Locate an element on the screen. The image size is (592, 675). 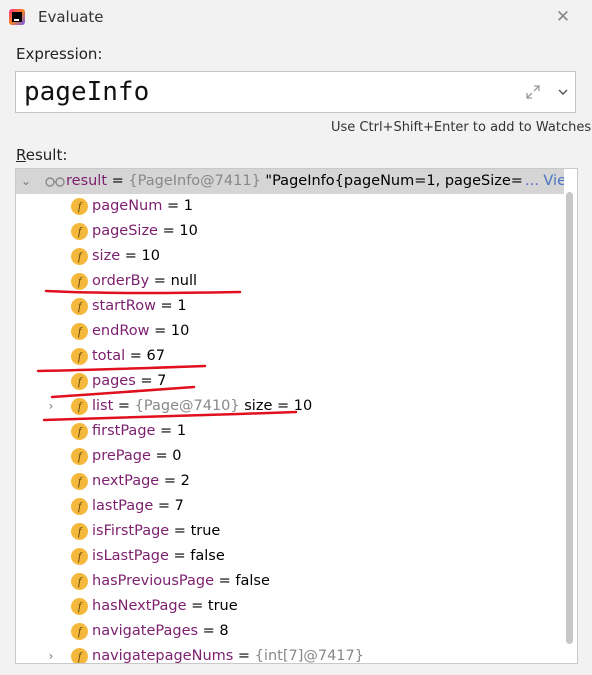
field-name: navigatepageNums is located at coordinates (163, 656).